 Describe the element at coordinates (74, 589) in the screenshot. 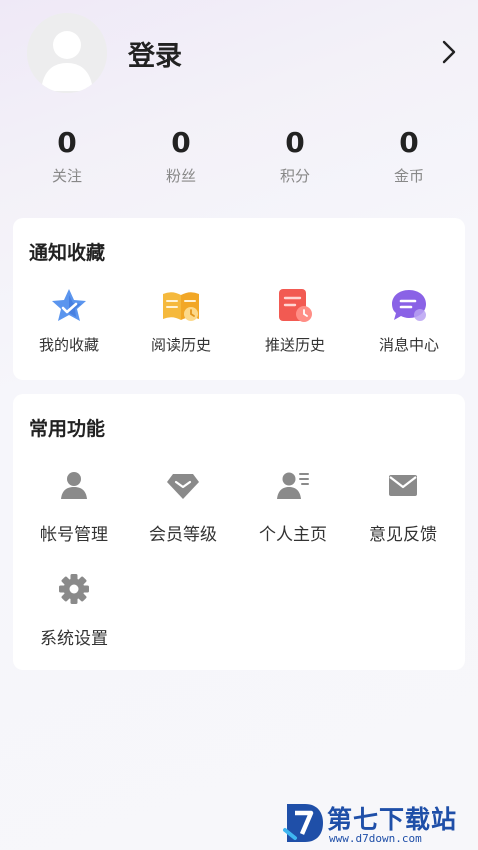

I see `gear-icon` at that location.